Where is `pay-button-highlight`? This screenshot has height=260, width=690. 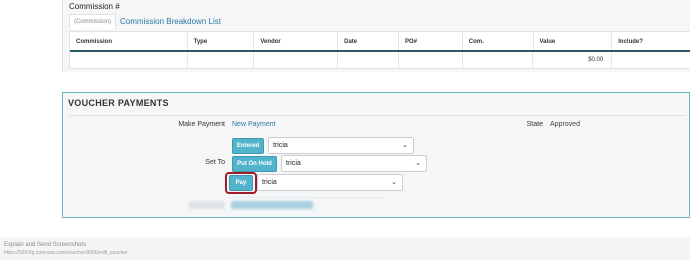
pay-button-highlight is located at coordinates (241, 183).